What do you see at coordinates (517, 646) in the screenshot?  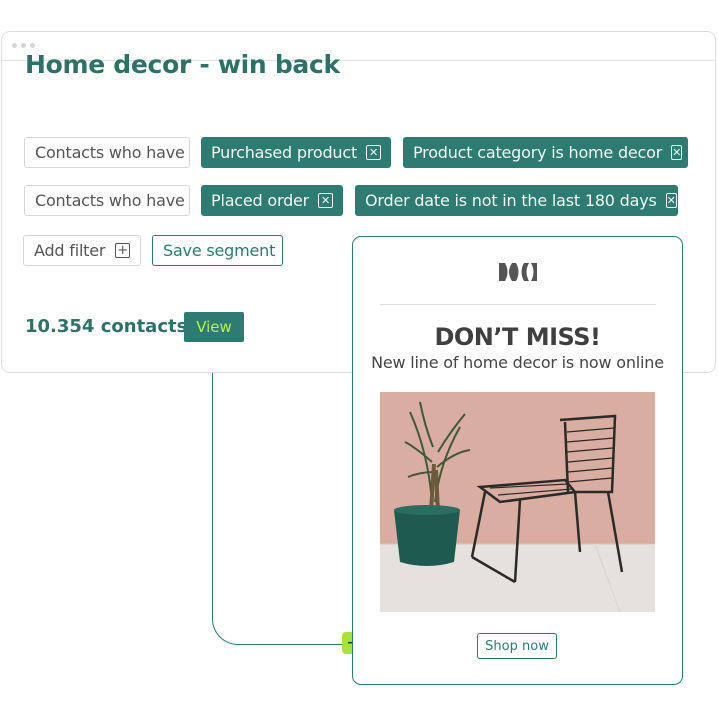 I see `shop-now-button: Shop now` at bounding box center [517, 646].